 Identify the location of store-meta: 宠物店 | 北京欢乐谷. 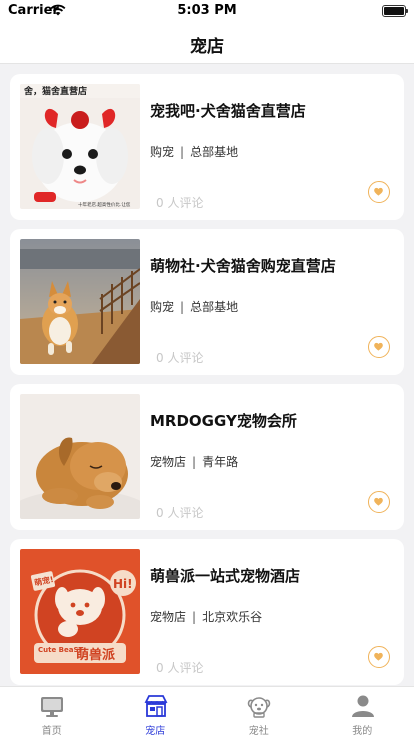
(206, 616).